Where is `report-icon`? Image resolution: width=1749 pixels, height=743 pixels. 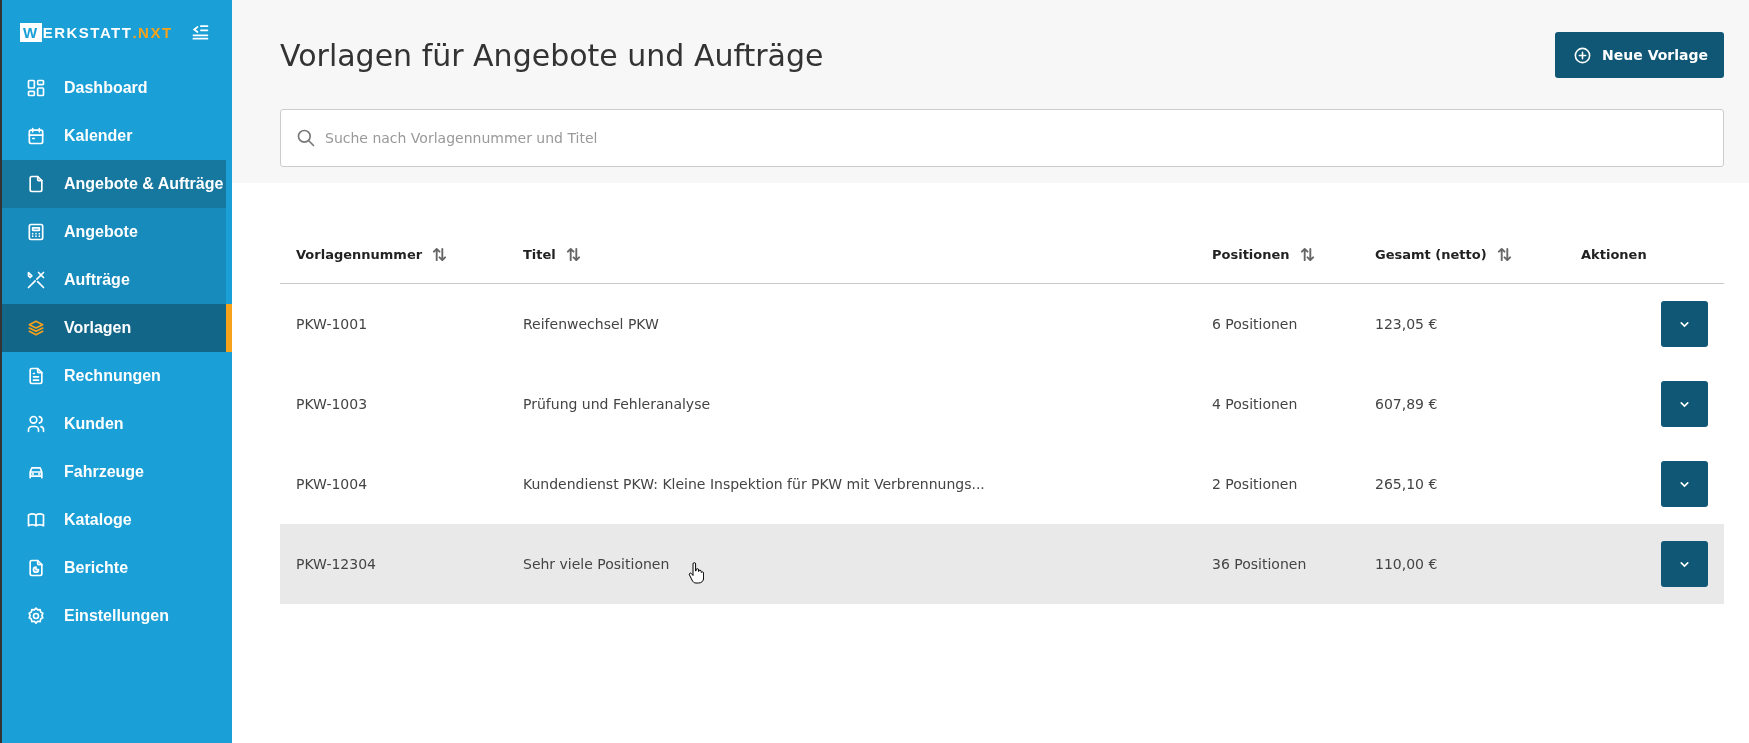 report-icon is located at coordinates (36, 568).